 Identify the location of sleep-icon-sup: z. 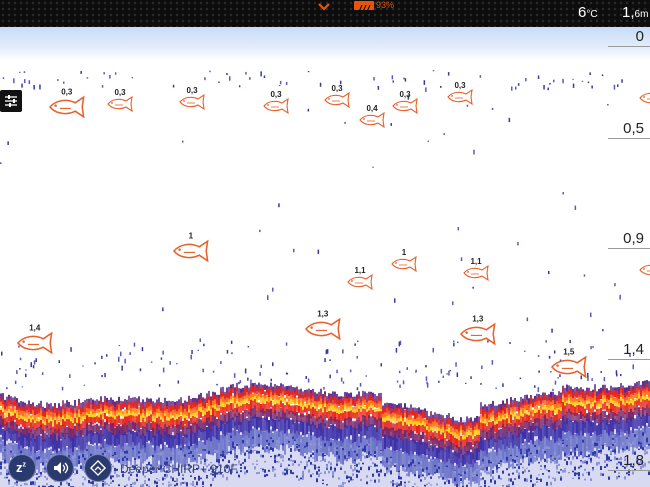
(24, 465).